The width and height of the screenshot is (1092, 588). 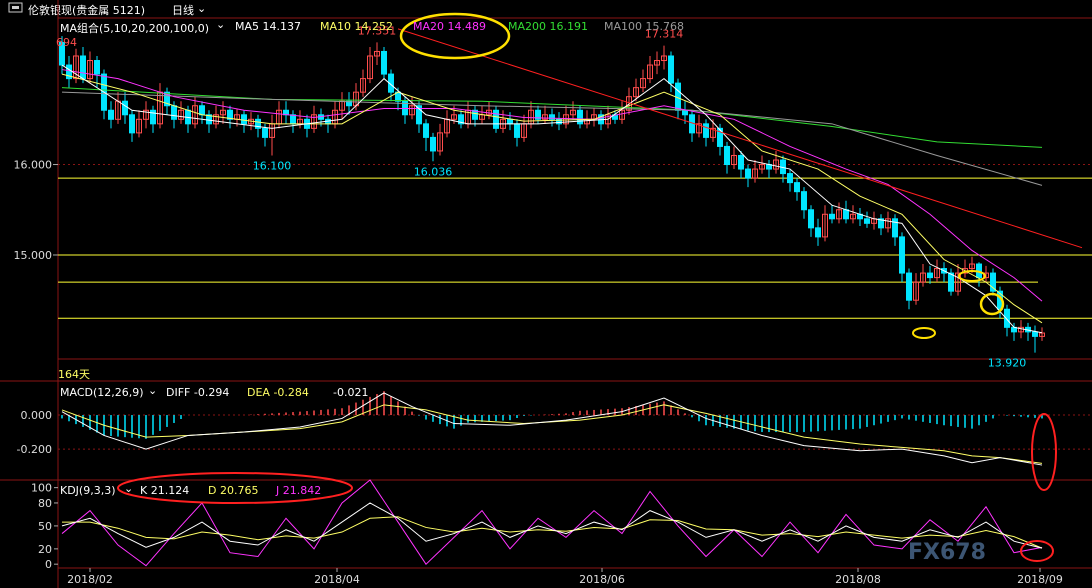 I want to click on kdj-tick-label: 50, so click(x=45, y=526).